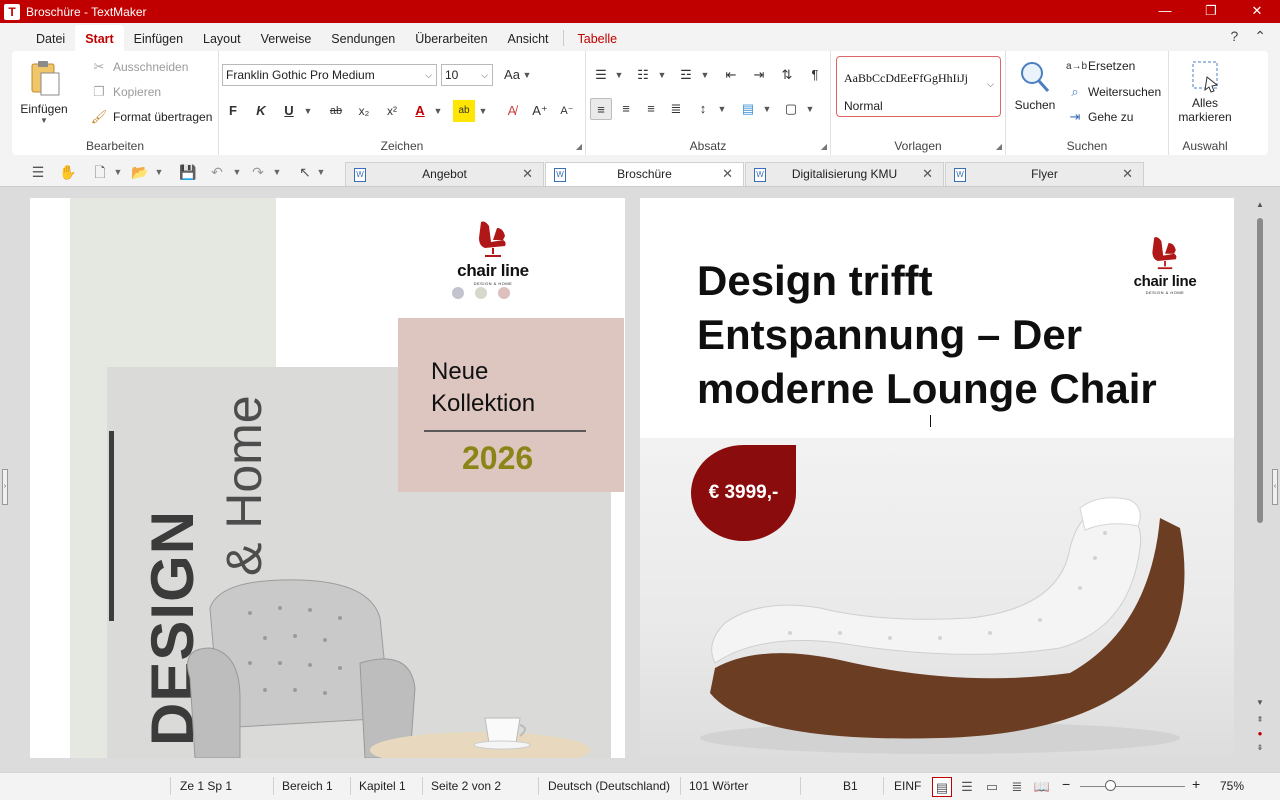 The width and height of the screenshot is (1280, 800). Describe the element at coordinates (601, 109) in the screenshot. I see `align-left-icon: ≡` at that location.